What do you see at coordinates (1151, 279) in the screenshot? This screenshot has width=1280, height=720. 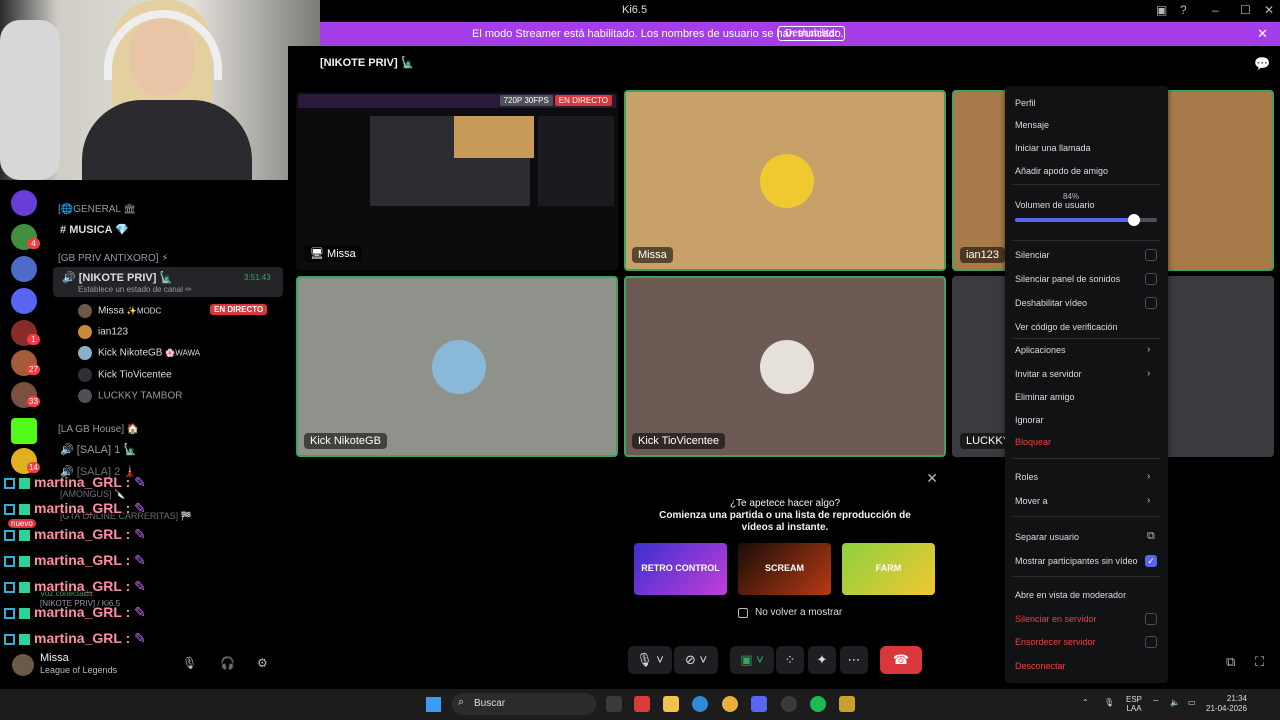 I see `silenciar-panel-checkbox` at bounding box center [1151, 279].